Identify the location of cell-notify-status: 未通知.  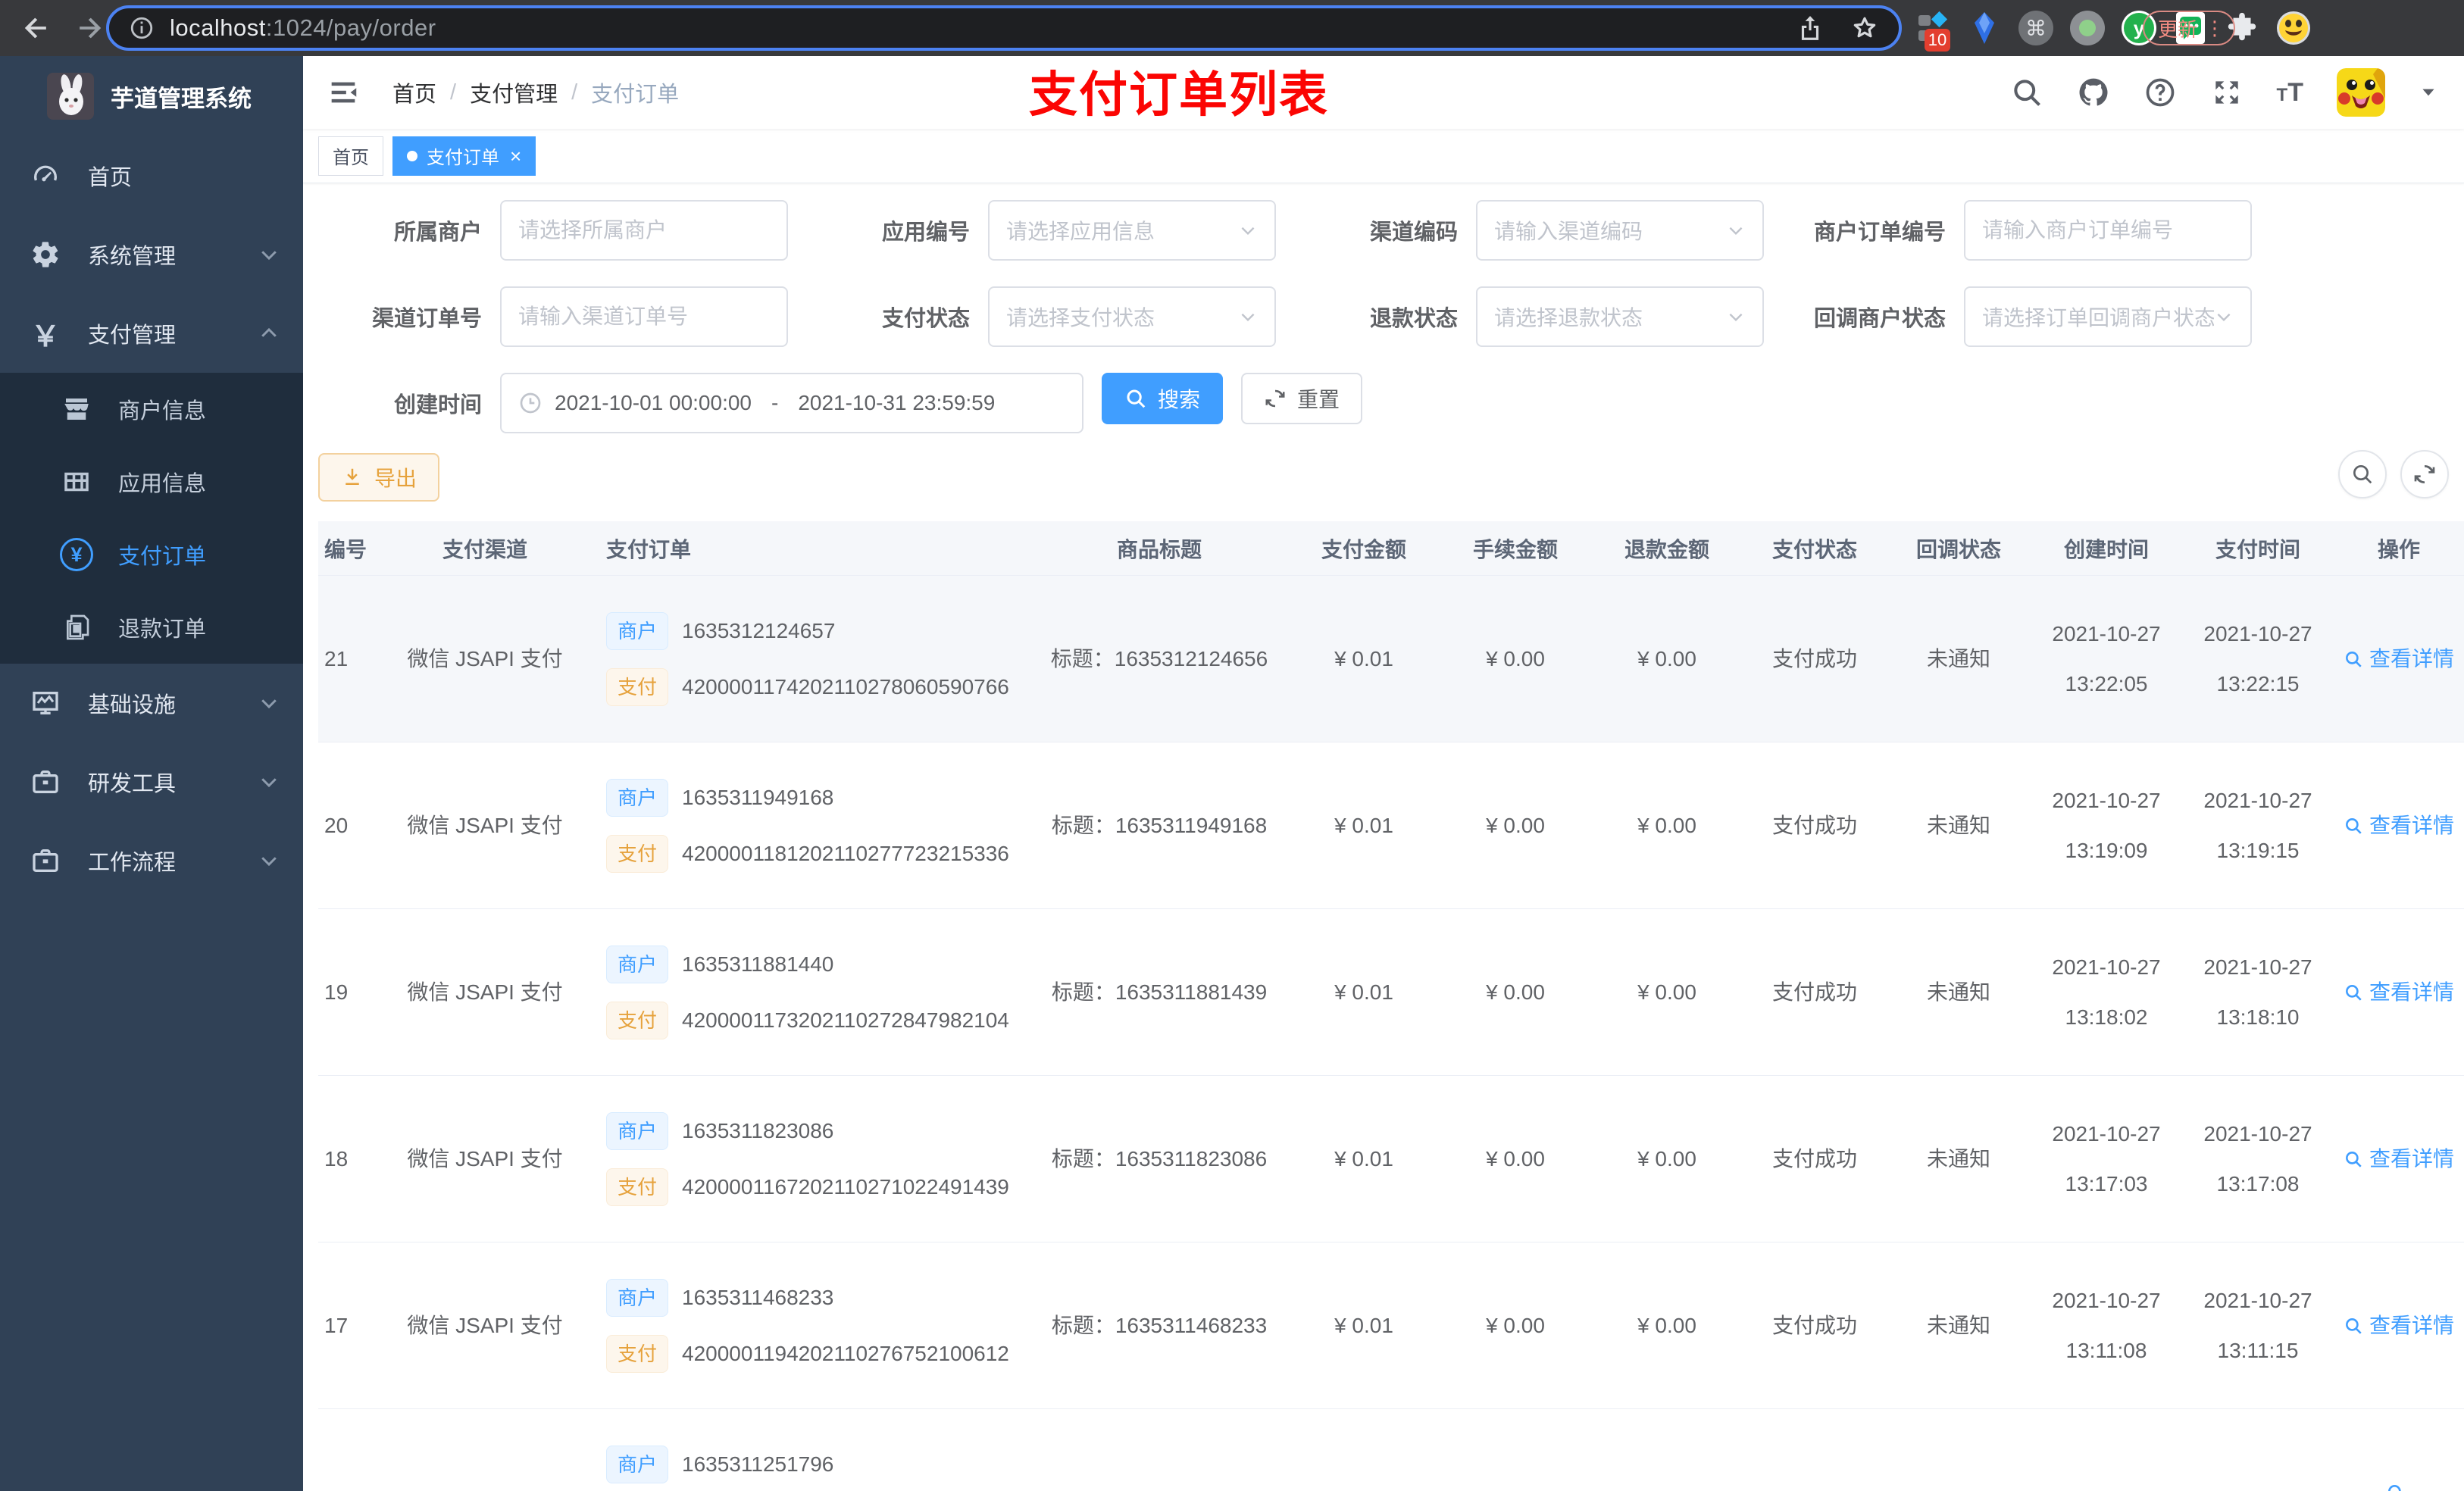
(1958, 1325).